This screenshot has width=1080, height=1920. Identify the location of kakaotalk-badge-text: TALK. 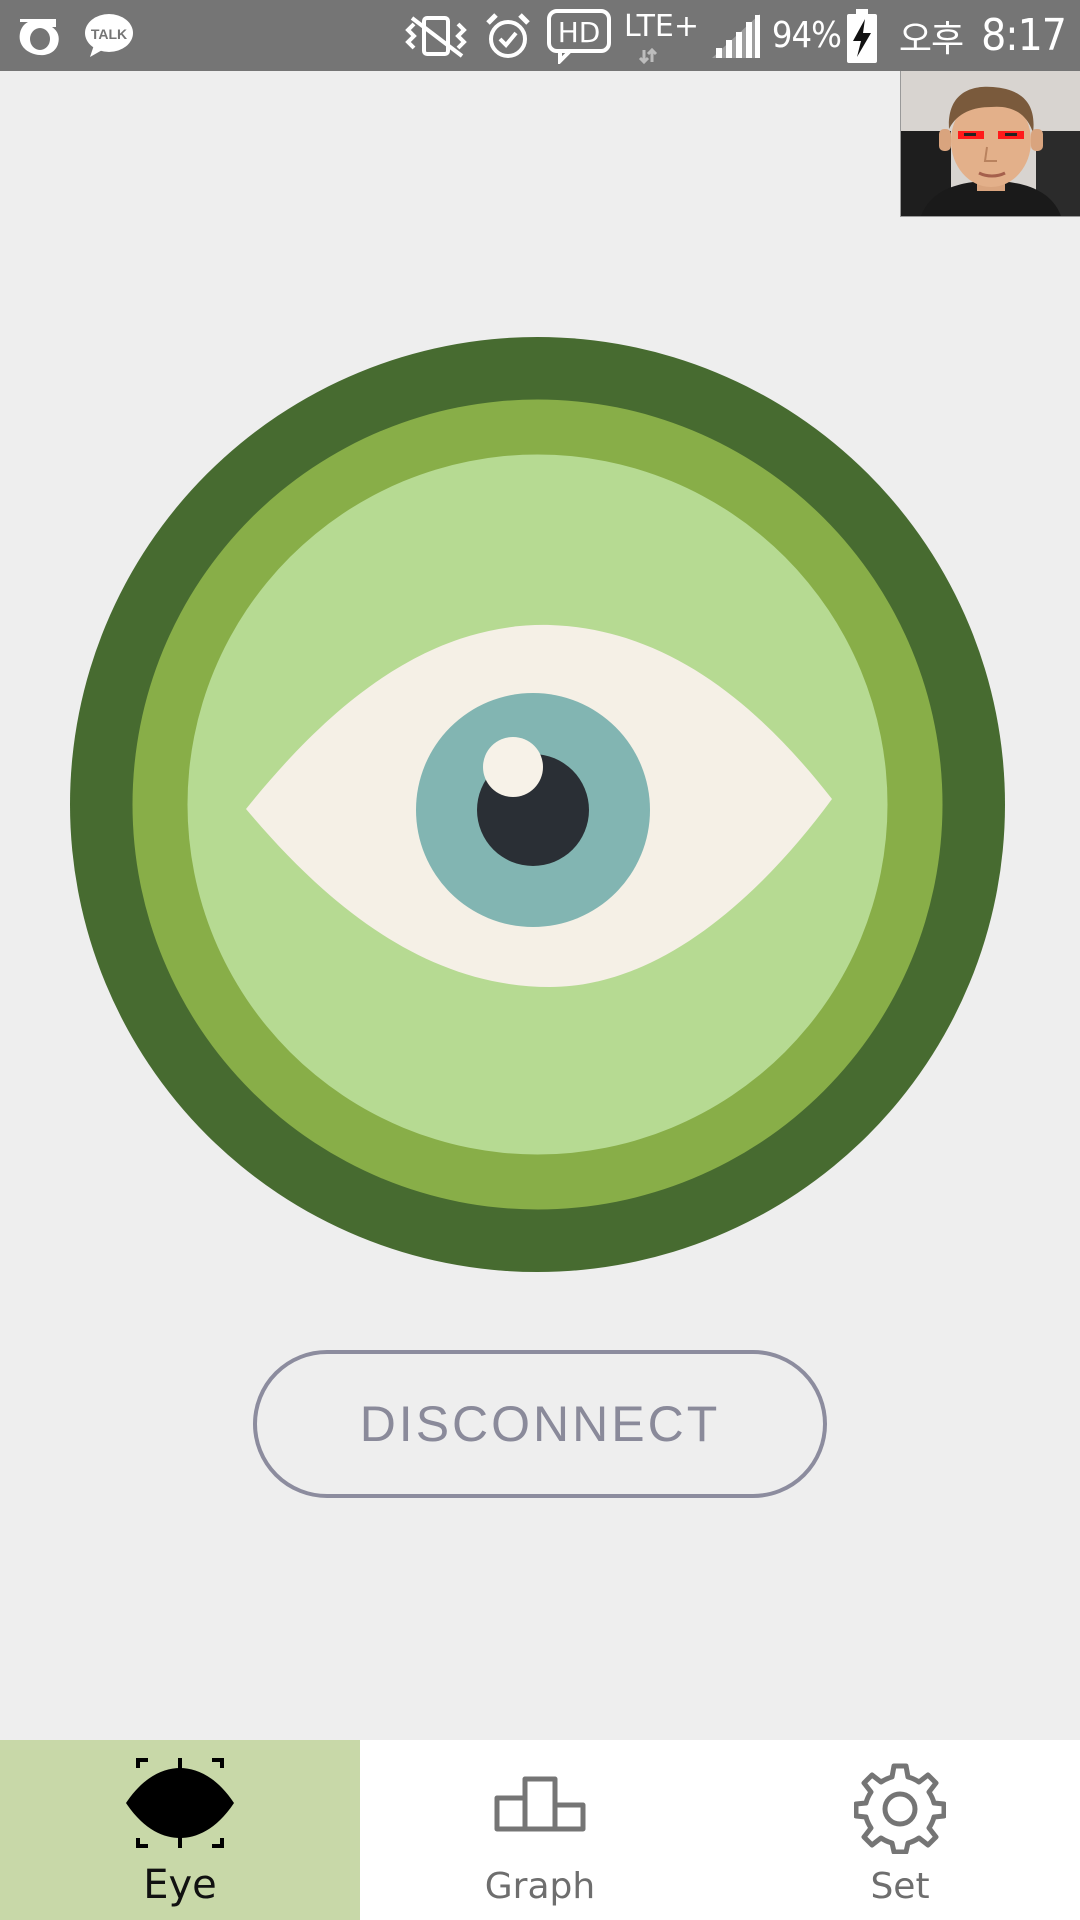
(109, 34).